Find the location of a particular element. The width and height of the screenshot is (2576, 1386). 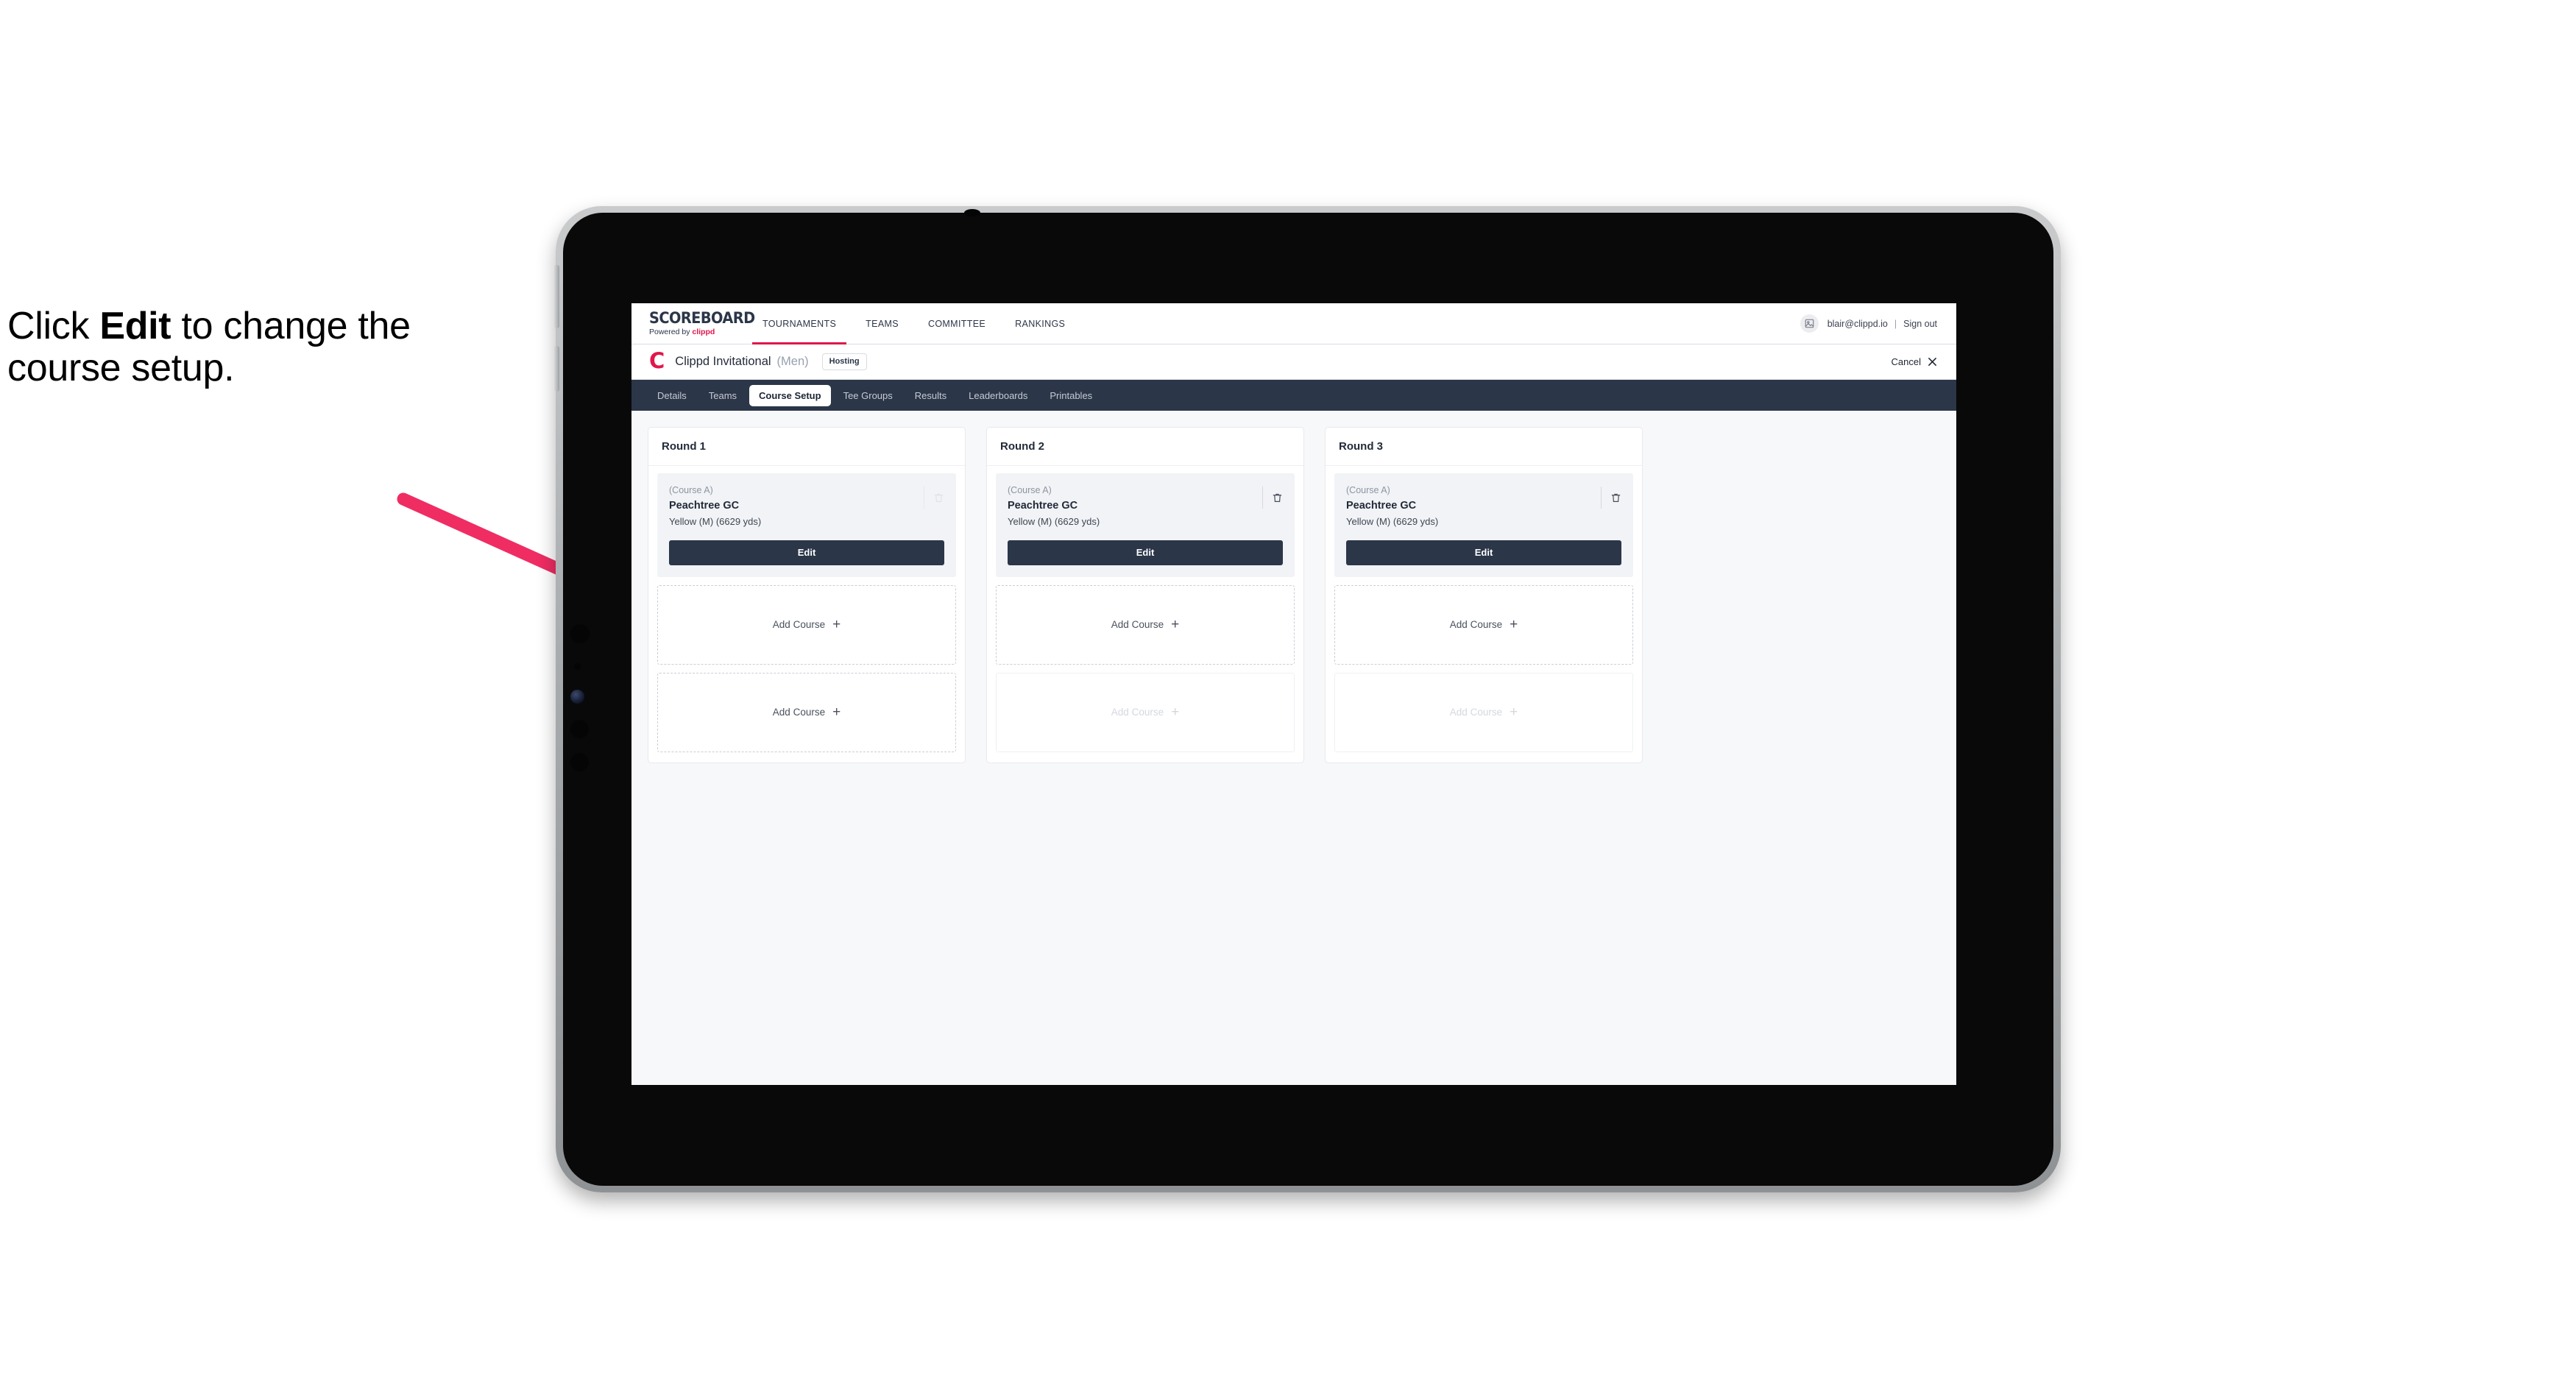

hosting-badge: Hosting is located at coordinates (844, 361).